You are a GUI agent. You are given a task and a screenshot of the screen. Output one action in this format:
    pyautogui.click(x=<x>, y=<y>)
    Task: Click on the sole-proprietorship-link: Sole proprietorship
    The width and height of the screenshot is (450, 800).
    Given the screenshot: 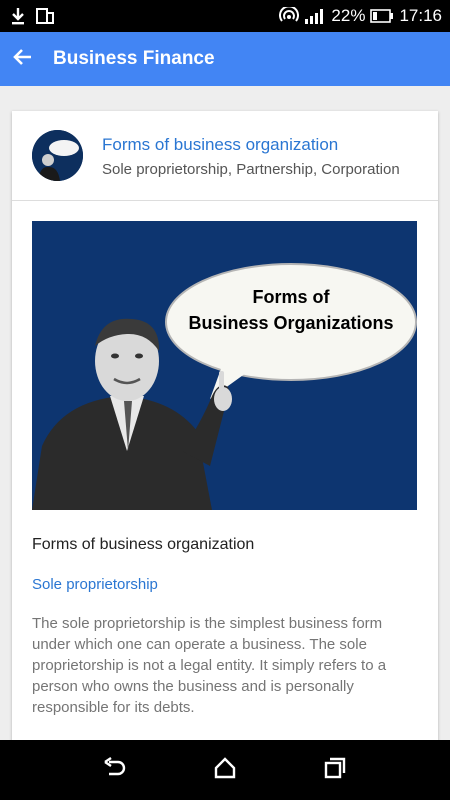 What is the action you would take?
    pyautogui.click(x=95, y=584)
    